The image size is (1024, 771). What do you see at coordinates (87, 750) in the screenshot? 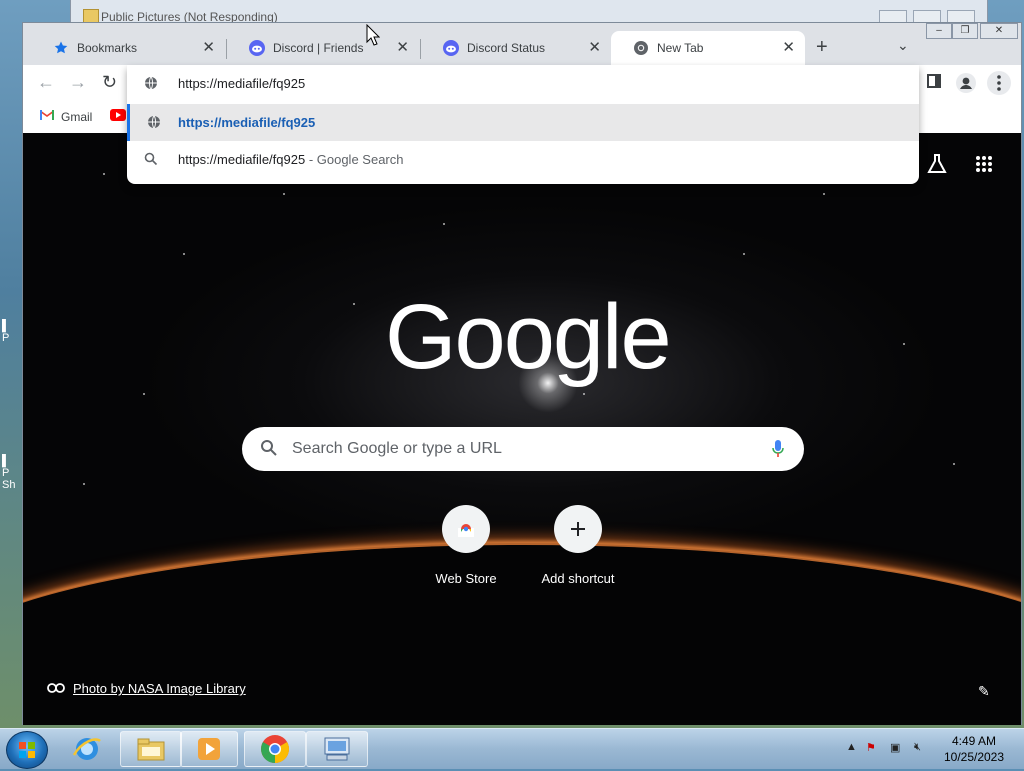
I see `internet-explorer-icon` at bounding box center [87, 750].